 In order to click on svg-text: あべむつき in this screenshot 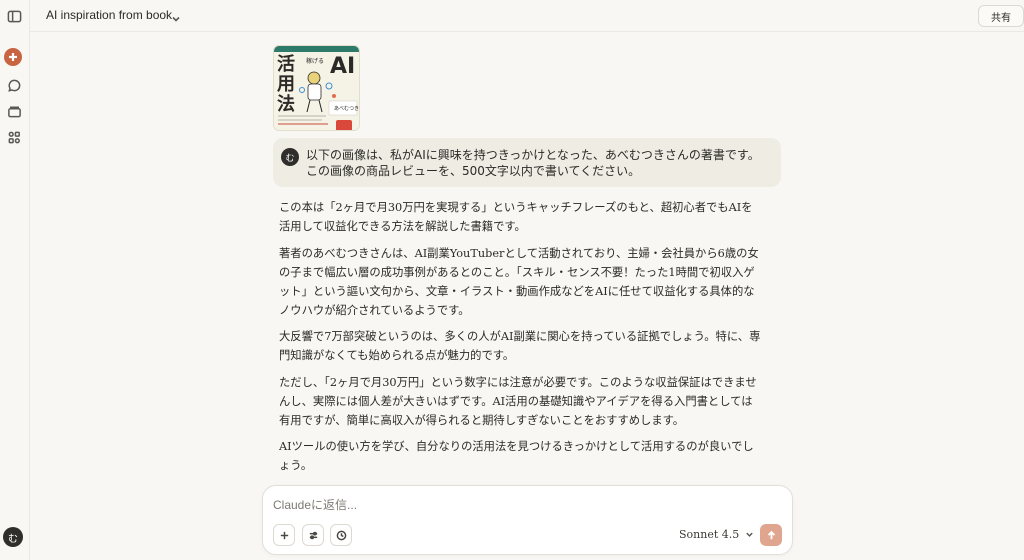, I will do `click(346, 108)`.